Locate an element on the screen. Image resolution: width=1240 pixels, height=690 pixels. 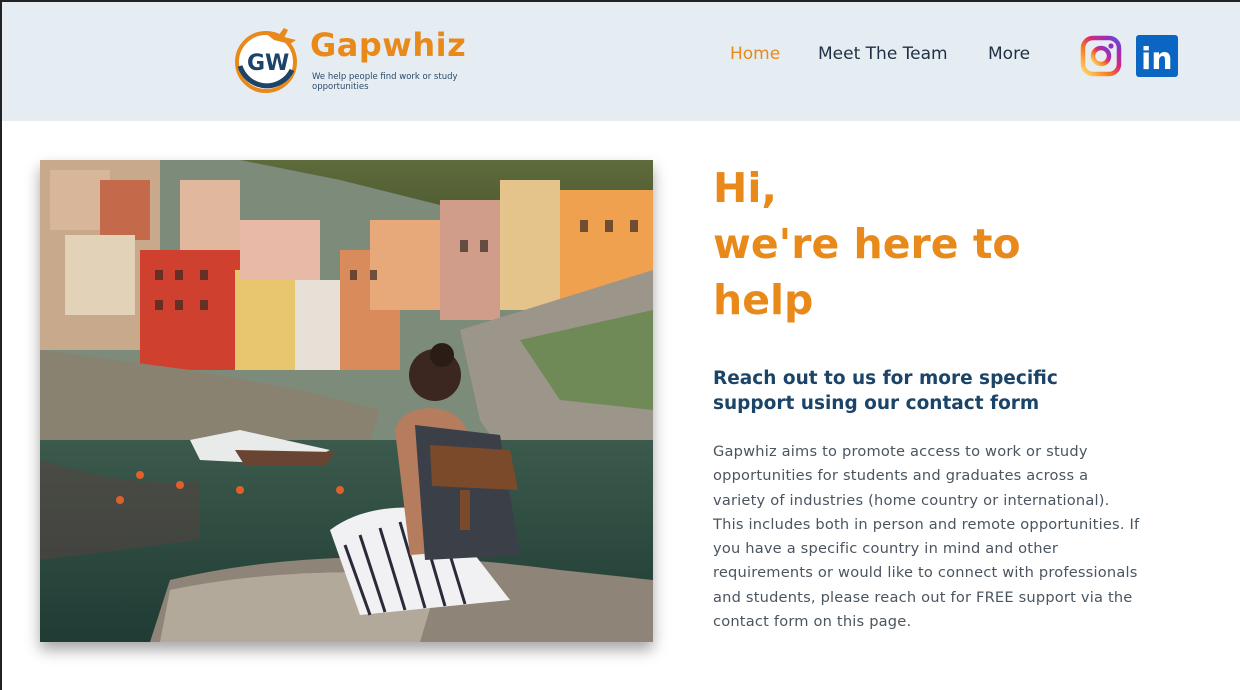
nav-home: Home is located at coordinates (755, 54).